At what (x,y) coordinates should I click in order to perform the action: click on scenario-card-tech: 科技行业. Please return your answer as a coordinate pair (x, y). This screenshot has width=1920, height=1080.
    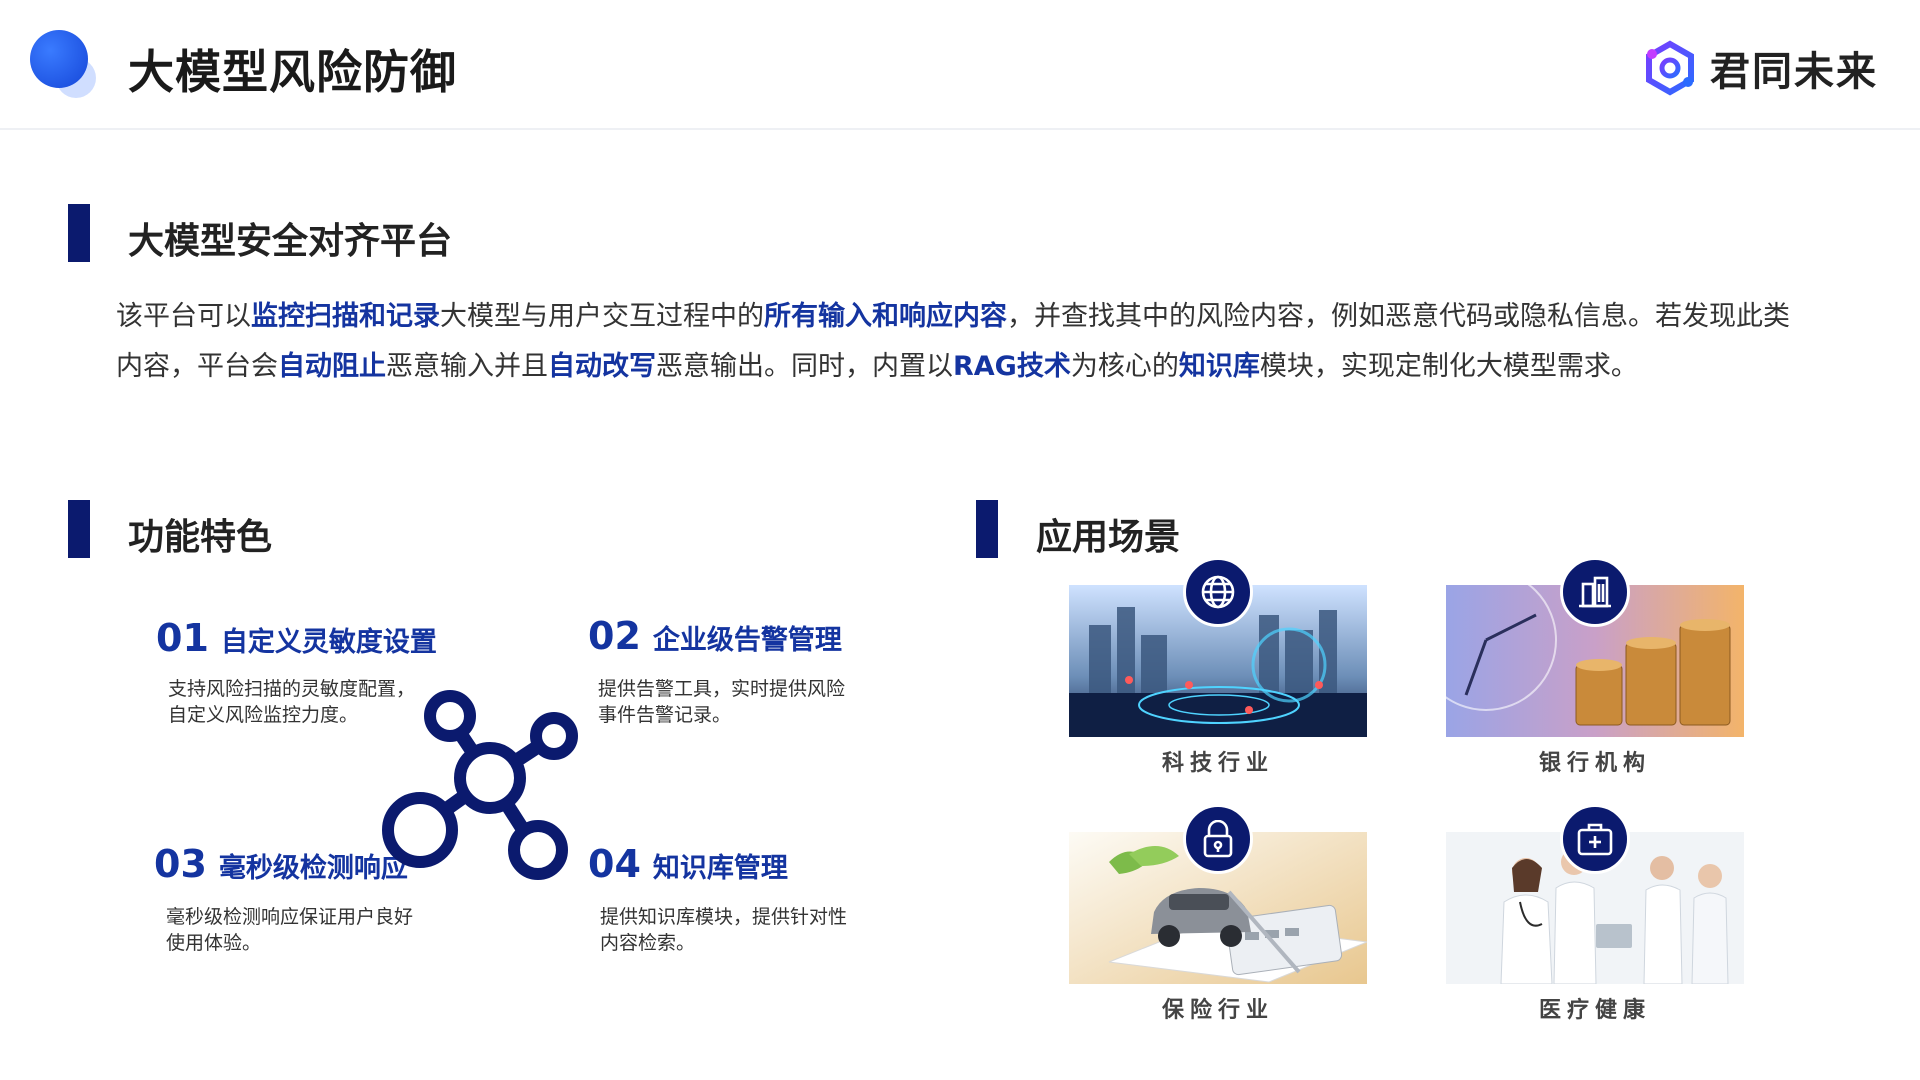
    Looking at the image, I should click on (1218, 671).